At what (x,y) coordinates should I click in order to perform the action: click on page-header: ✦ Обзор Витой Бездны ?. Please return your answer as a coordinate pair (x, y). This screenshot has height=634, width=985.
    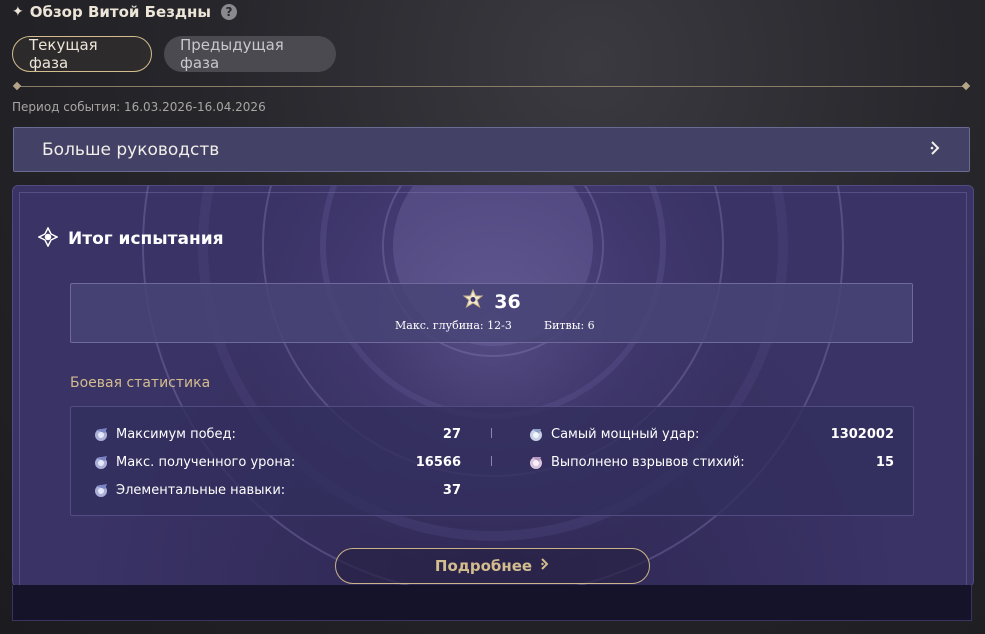
    Looking at the image, I should click on (124, 12).